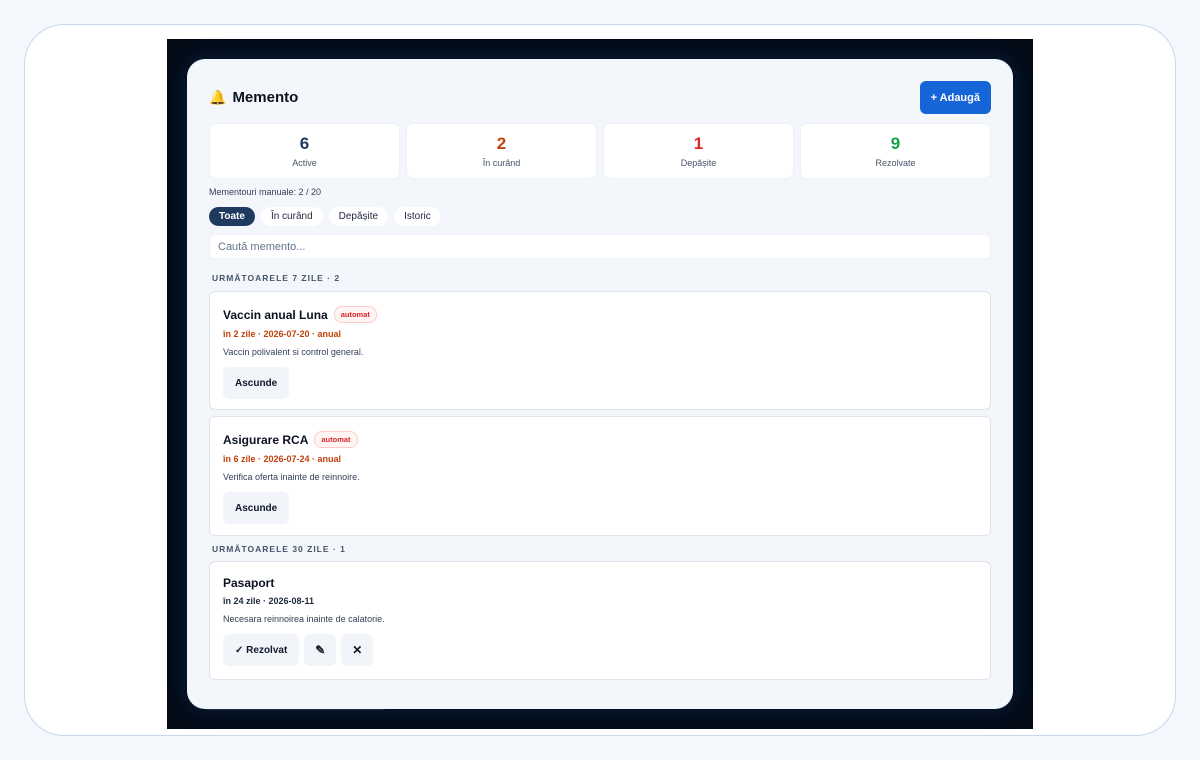  Describe the element at coordinates (501, 143) in the screenshot. I see `stat-value: 2` at that location.